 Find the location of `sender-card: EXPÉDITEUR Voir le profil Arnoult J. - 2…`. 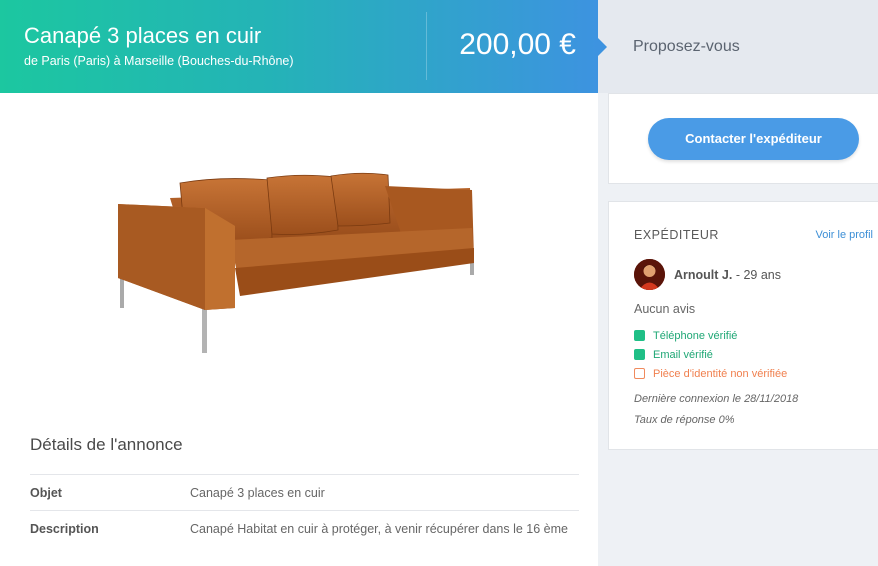

sender-card: EXPÉDITEUR Voir le profil Arnoult J. - 2… is located at coordinates (743, 325).